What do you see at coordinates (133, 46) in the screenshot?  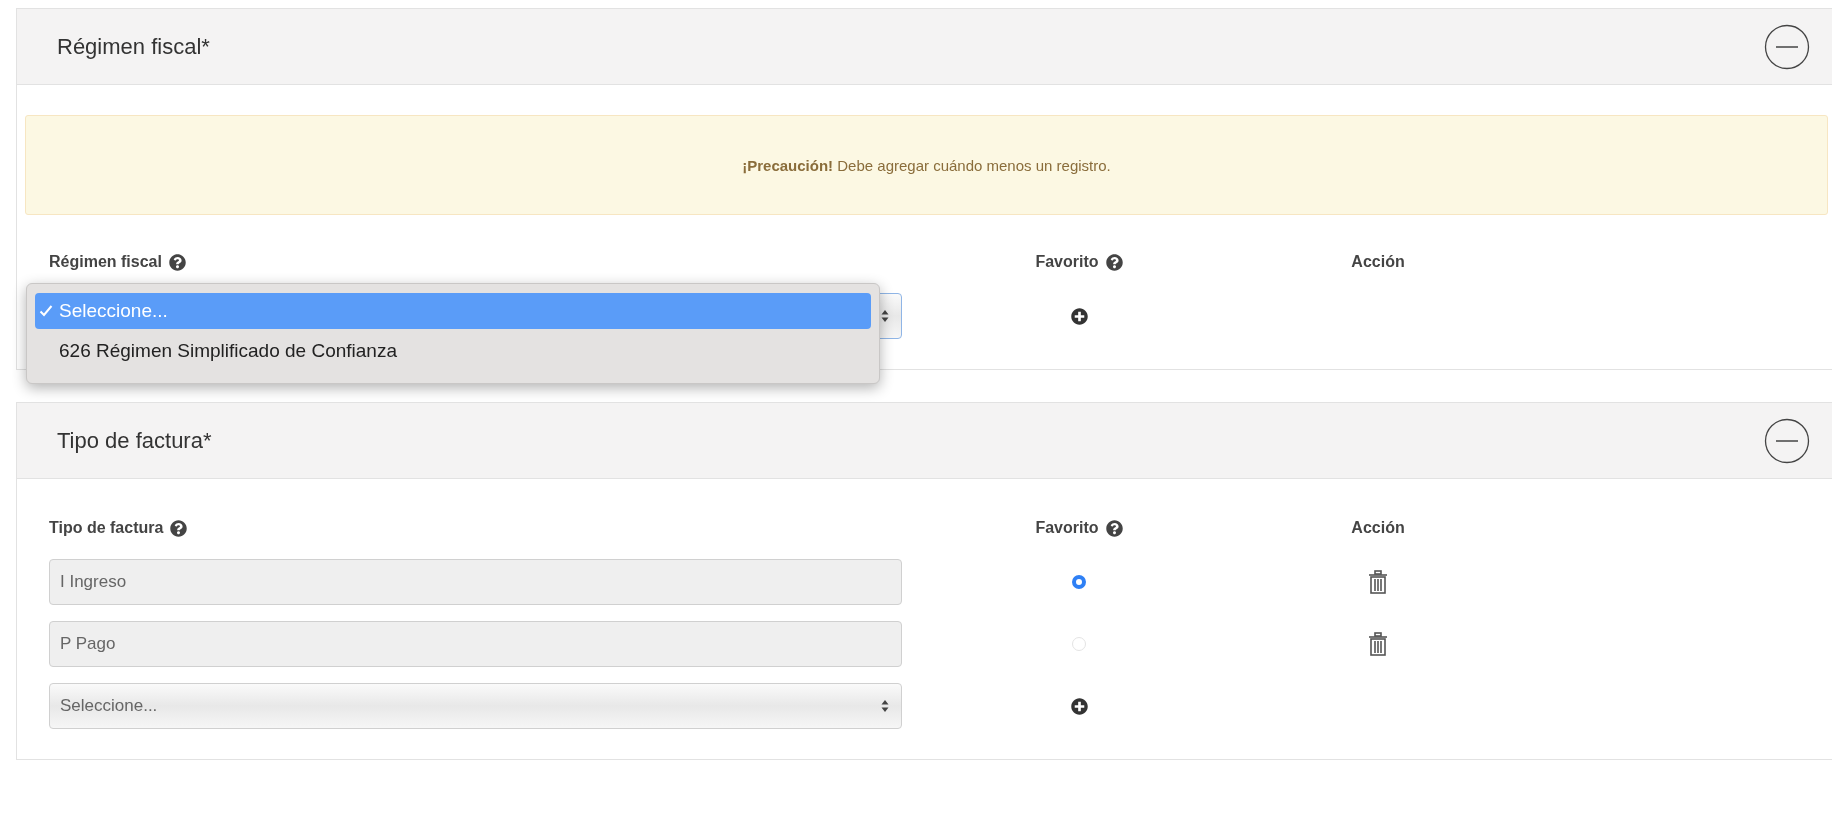 I see `panel-title: Régimen fiscal*` at bounding box center [133, 46].